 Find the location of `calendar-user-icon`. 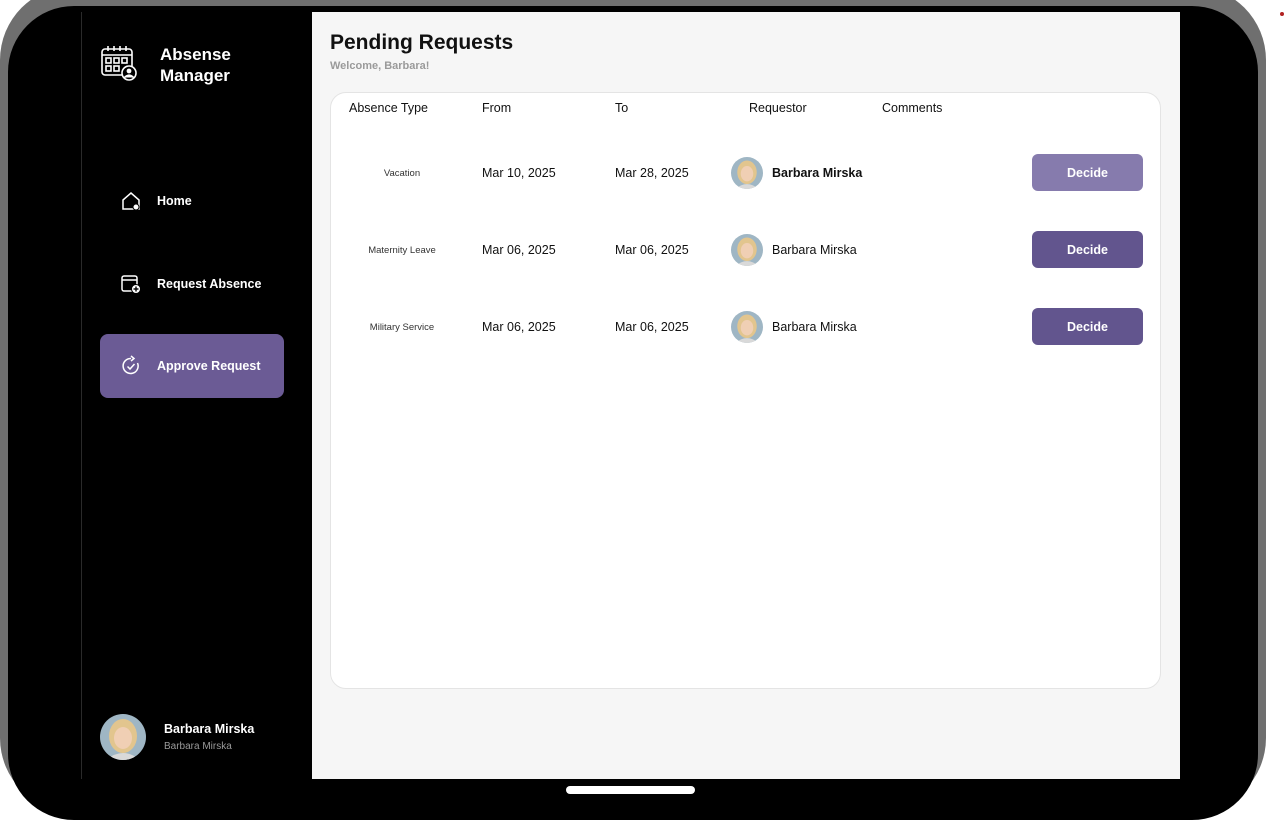

calendar-user-icon is located at coordinates (119, 63).